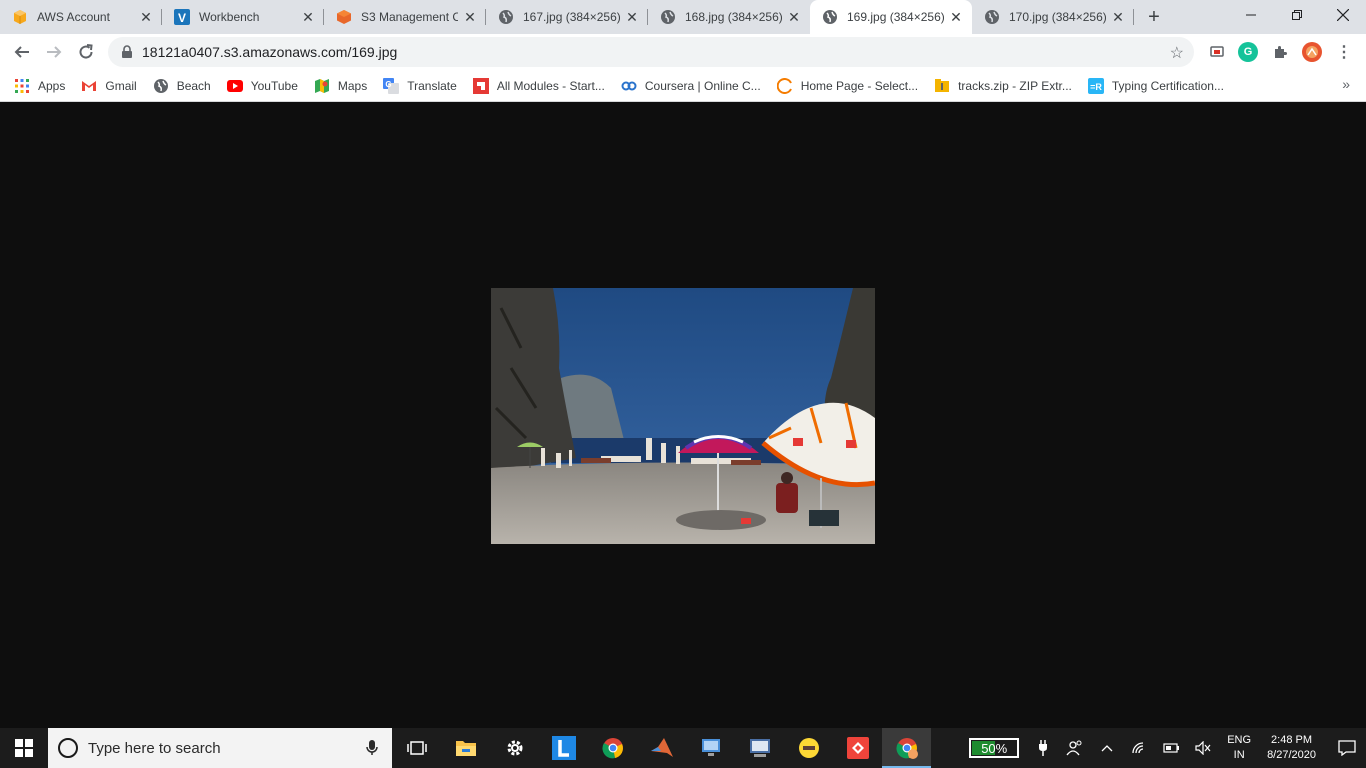  What do you see at coordinates (24, 748) in the screenshot?
I see `start-button` at bounding box center [24, 748].